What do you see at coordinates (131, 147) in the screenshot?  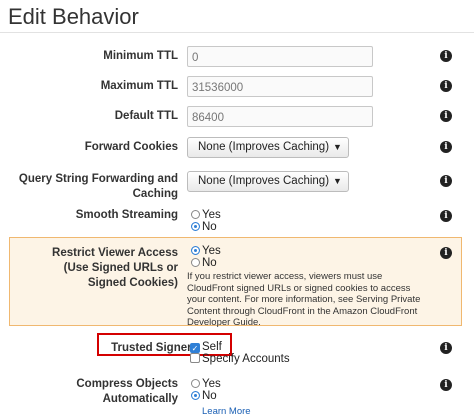 I see `forward-cookies-label: Forward Cookies` at bounding box center [131, 147].